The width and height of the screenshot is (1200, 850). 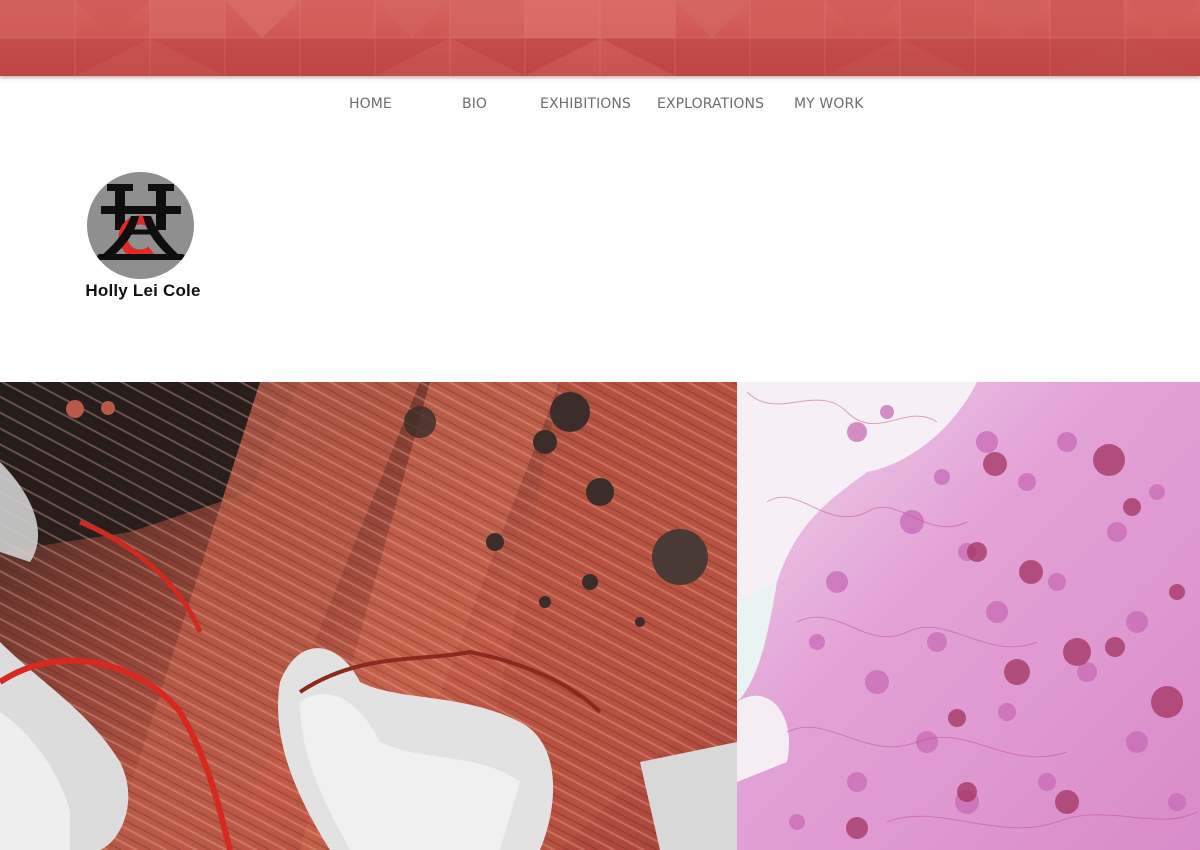 I want to click on nav-bio: BIO, so click(x=474, y=104).